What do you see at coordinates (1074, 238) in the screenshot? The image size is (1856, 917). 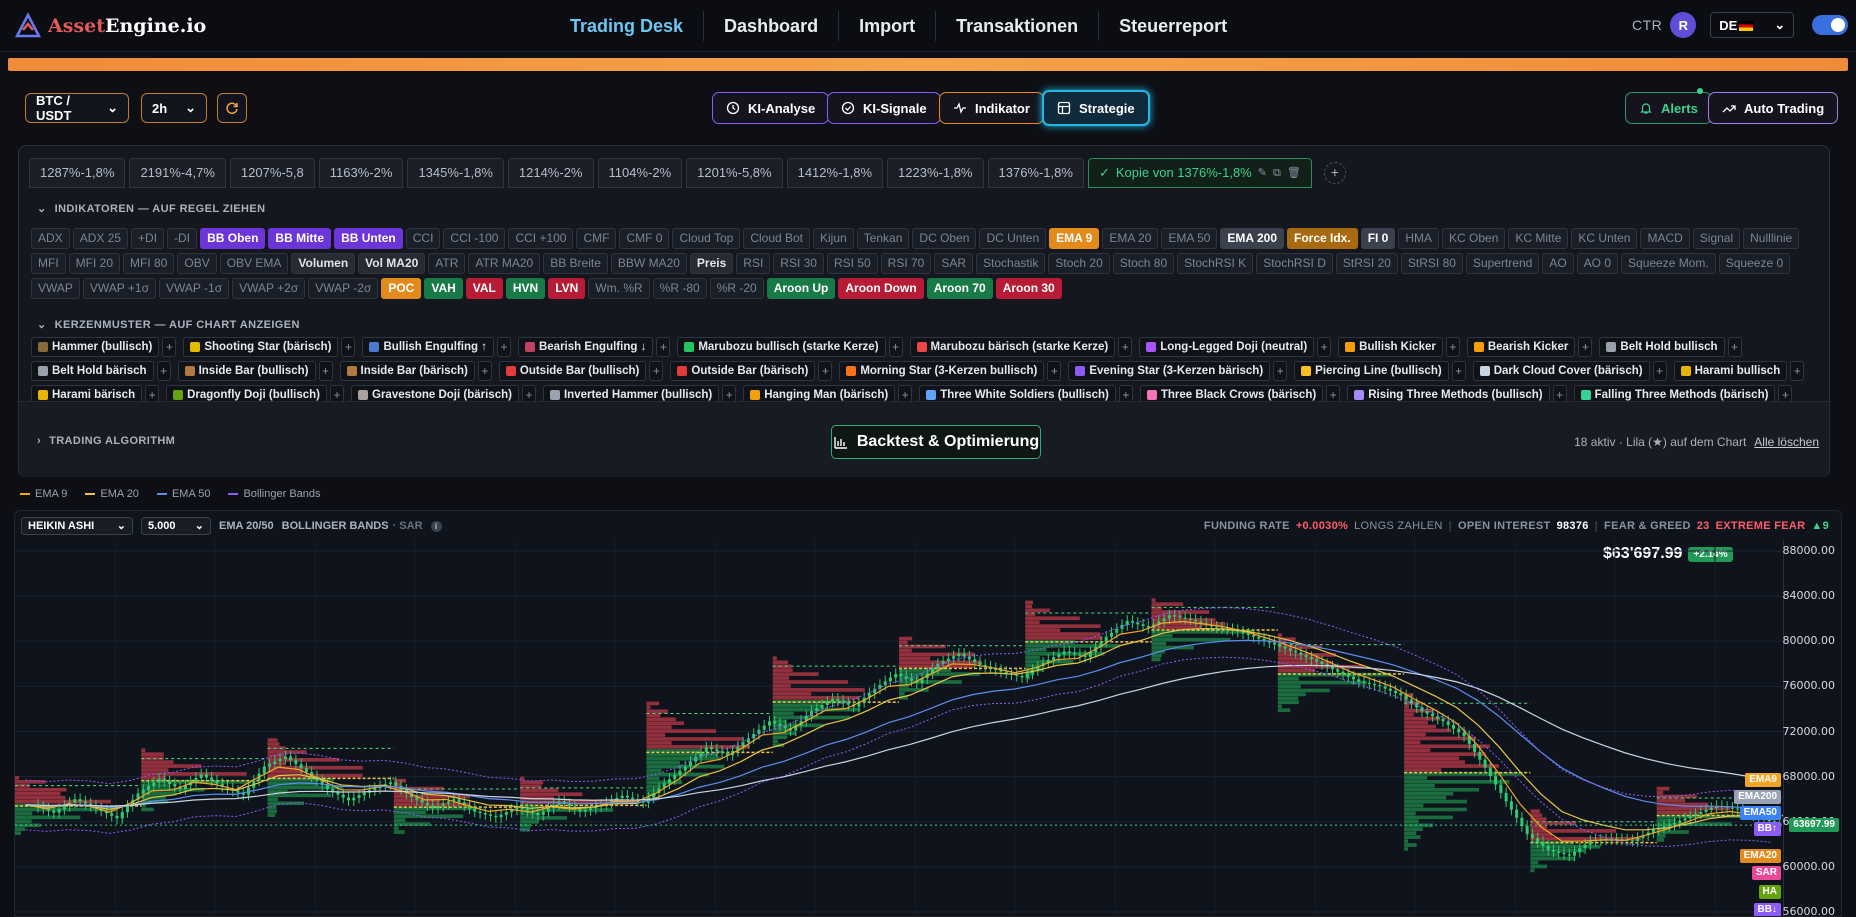 I see `indicator-chip: EMA 9` at bounding box center [1074, 238].